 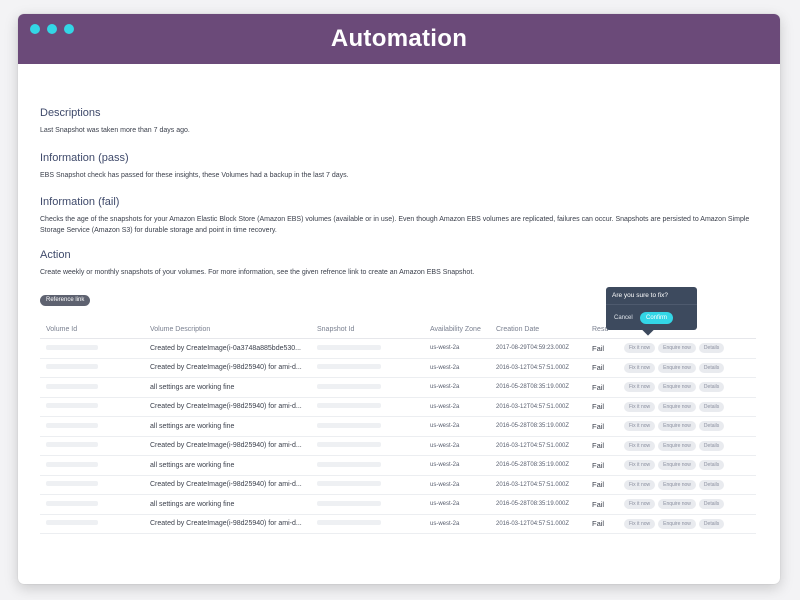 What do you see at coordinates (623, 318) in the screenshot?
I see `popover-cancel-button: Cancel` at bounding box center [623, 318].